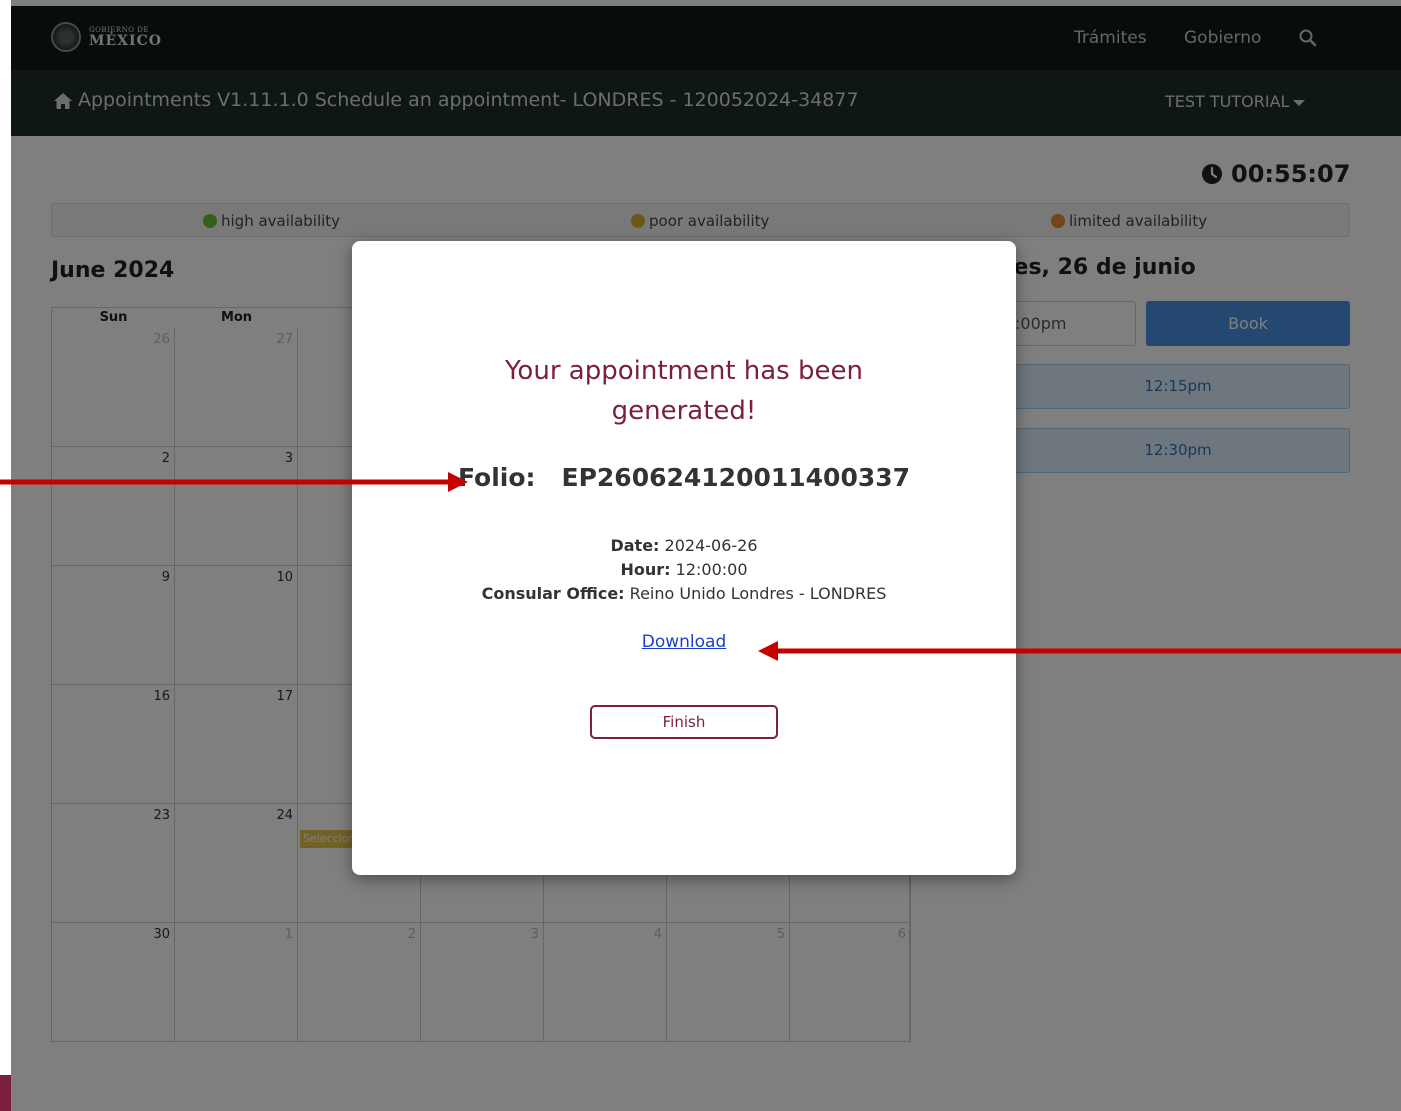 The image size is (1401, 1111). Describe the element at coordinates (711, 545) in the screenshot. I see `date-value: 2024-06-26` at that location.